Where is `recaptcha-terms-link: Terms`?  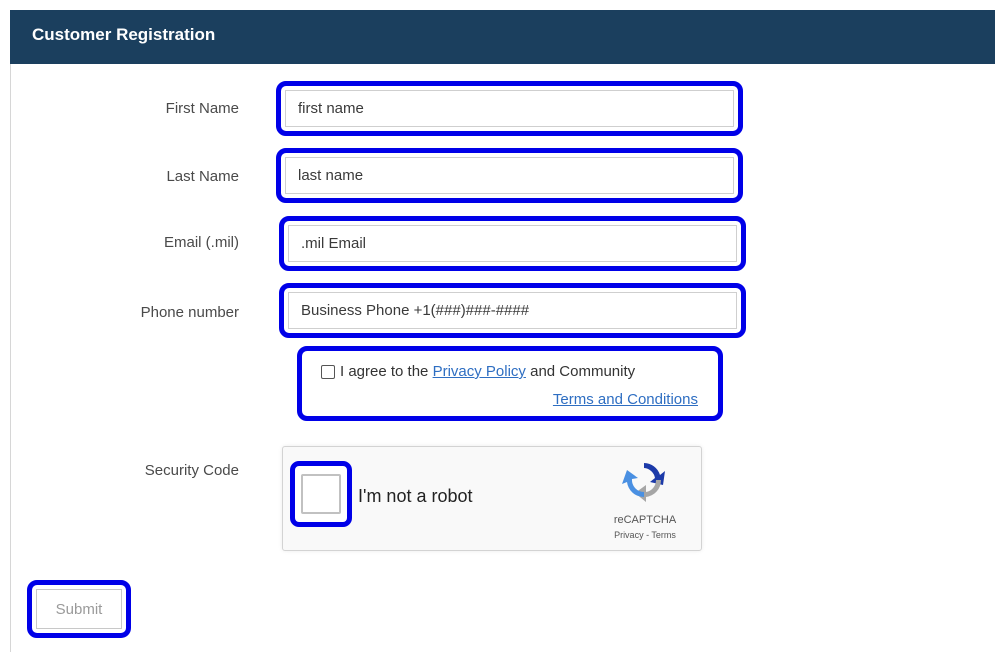
recaptcha-terms-link: Terms is located at coordinates (663, 535).